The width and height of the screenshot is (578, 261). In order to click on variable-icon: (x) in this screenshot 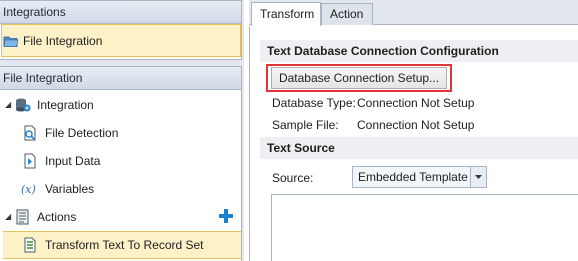, I will do `click(28, 189)`.